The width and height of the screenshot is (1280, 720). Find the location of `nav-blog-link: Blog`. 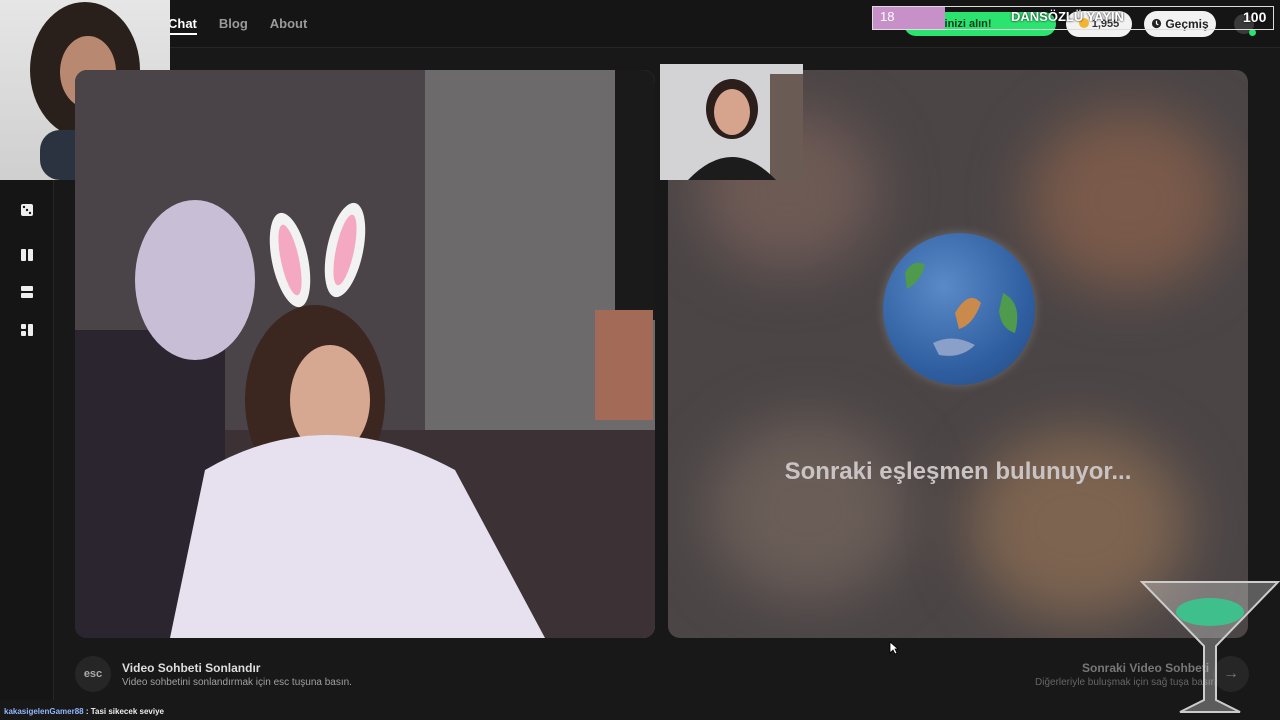

nav-blog-link: Blog is located at coordinates (233, 25).